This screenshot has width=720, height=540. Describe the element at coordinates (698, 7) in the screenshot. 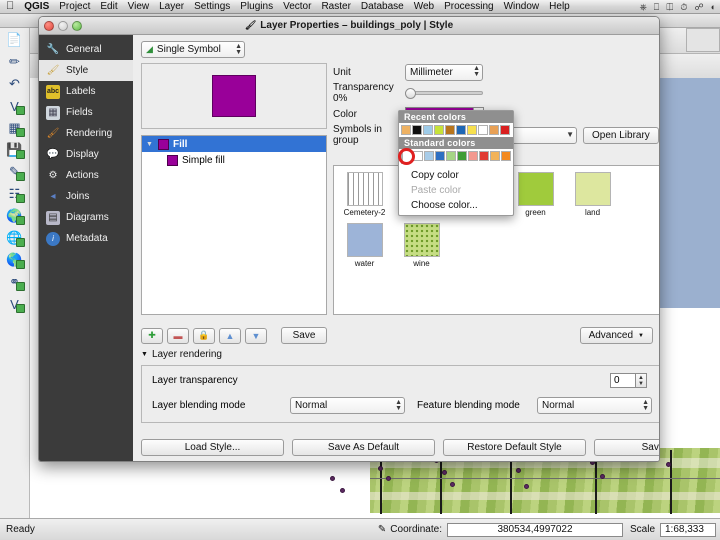

I see `bluetooth-icon: ☍` at that location.